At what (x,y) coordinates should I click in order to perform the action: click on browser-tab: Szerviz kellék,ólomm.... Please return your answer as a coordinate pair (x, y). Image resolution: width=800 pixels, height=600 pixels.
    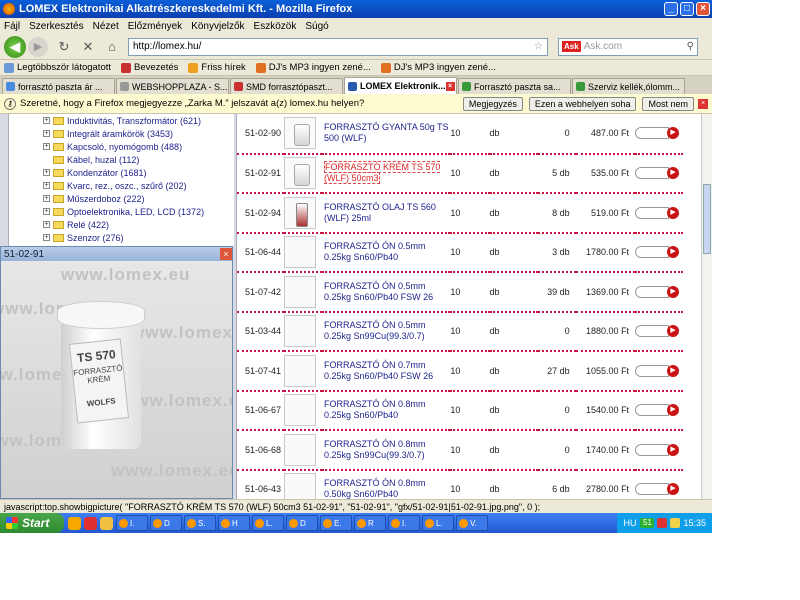
    Looking at the image, I should click on (628, 86).